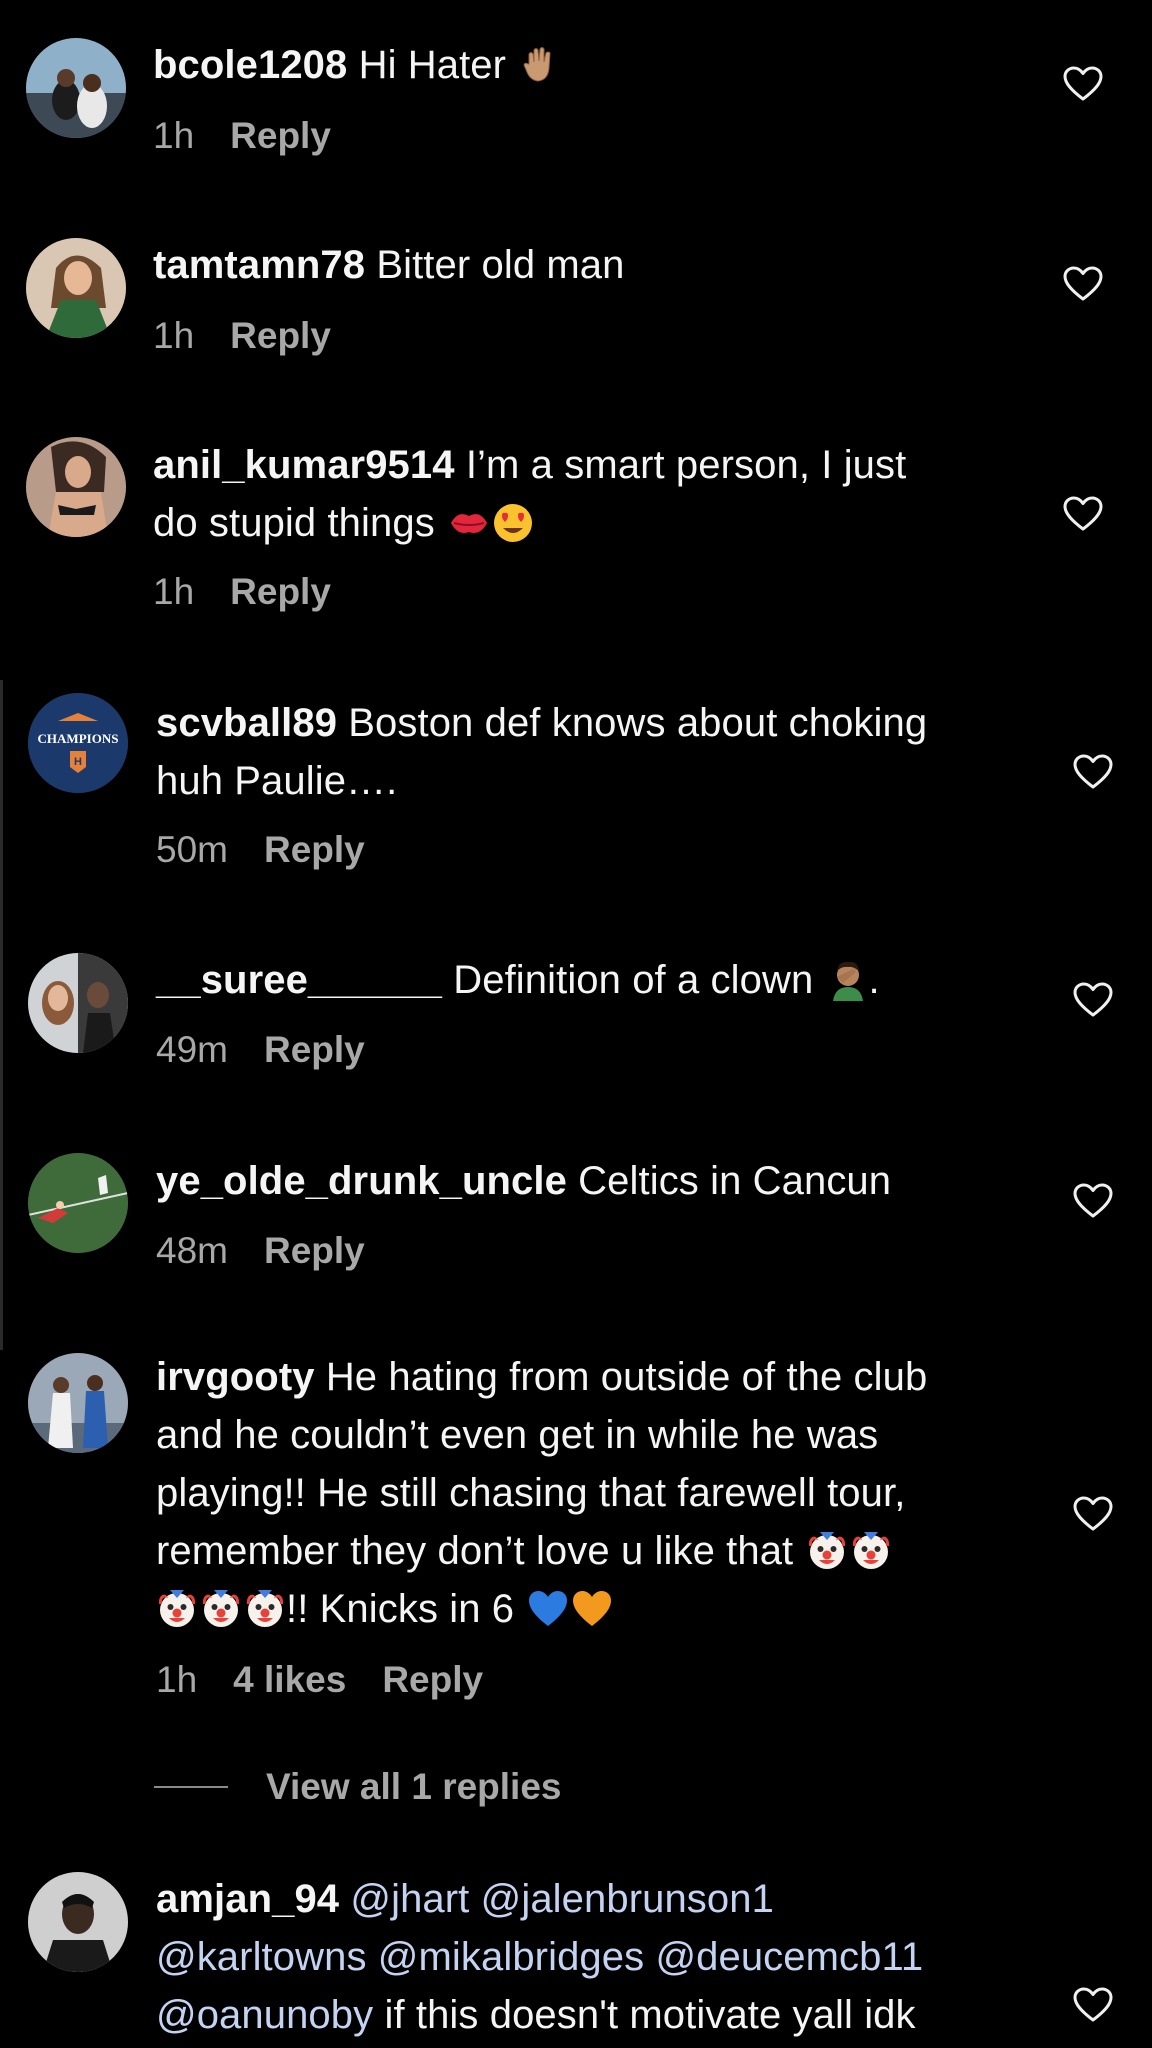 This screenshot has height=2048, width=1152. What do you see at coordinates (78, 762) in the screenshot?
I see `svg-text: H` at bounding box center [78, 762].